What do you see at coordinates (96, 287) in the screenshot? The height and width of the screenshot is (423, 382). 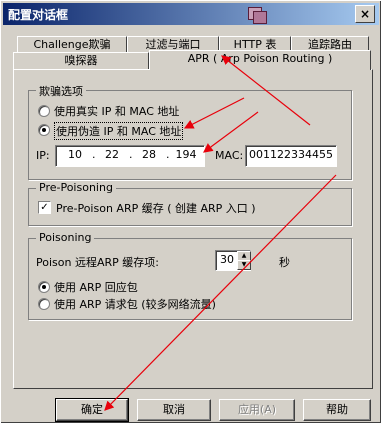 I see `radio-arp-reply-label: 使用 ARP 回应包` at bounding box center [96, 287].